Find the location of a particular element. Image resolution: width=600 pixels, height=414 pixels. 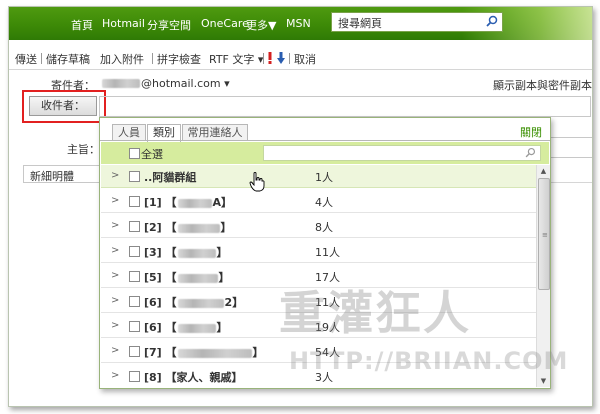

compose-toolbar: 傳送 儲存草稿 加入附件 拼字檢查 RTF 文字 ▾ 取消 is located at coordinates (300, 57).